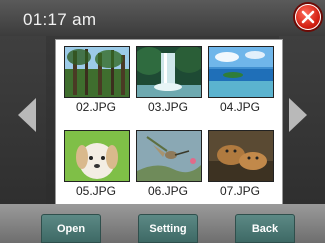 This screenshot has height=243, width=325. What do you see at coordinates (298, 115) in the screenshot?
I see `arrow-right-icon` at bounding box center [298, 115].